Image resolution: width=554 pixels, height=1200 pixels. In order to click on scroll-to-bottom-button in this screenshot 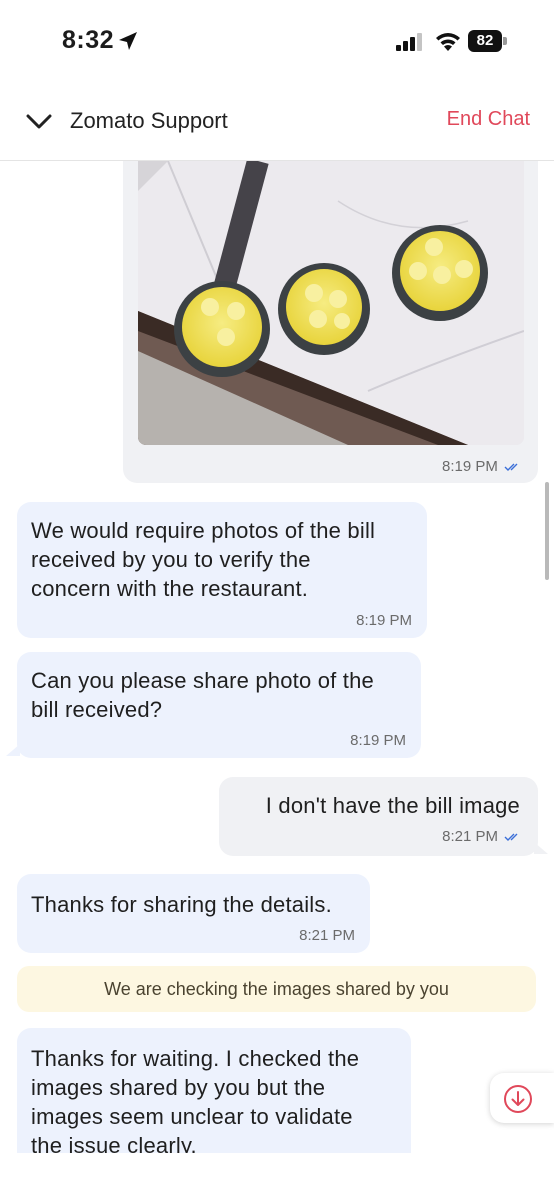, I will do `click(522, 1098)`.